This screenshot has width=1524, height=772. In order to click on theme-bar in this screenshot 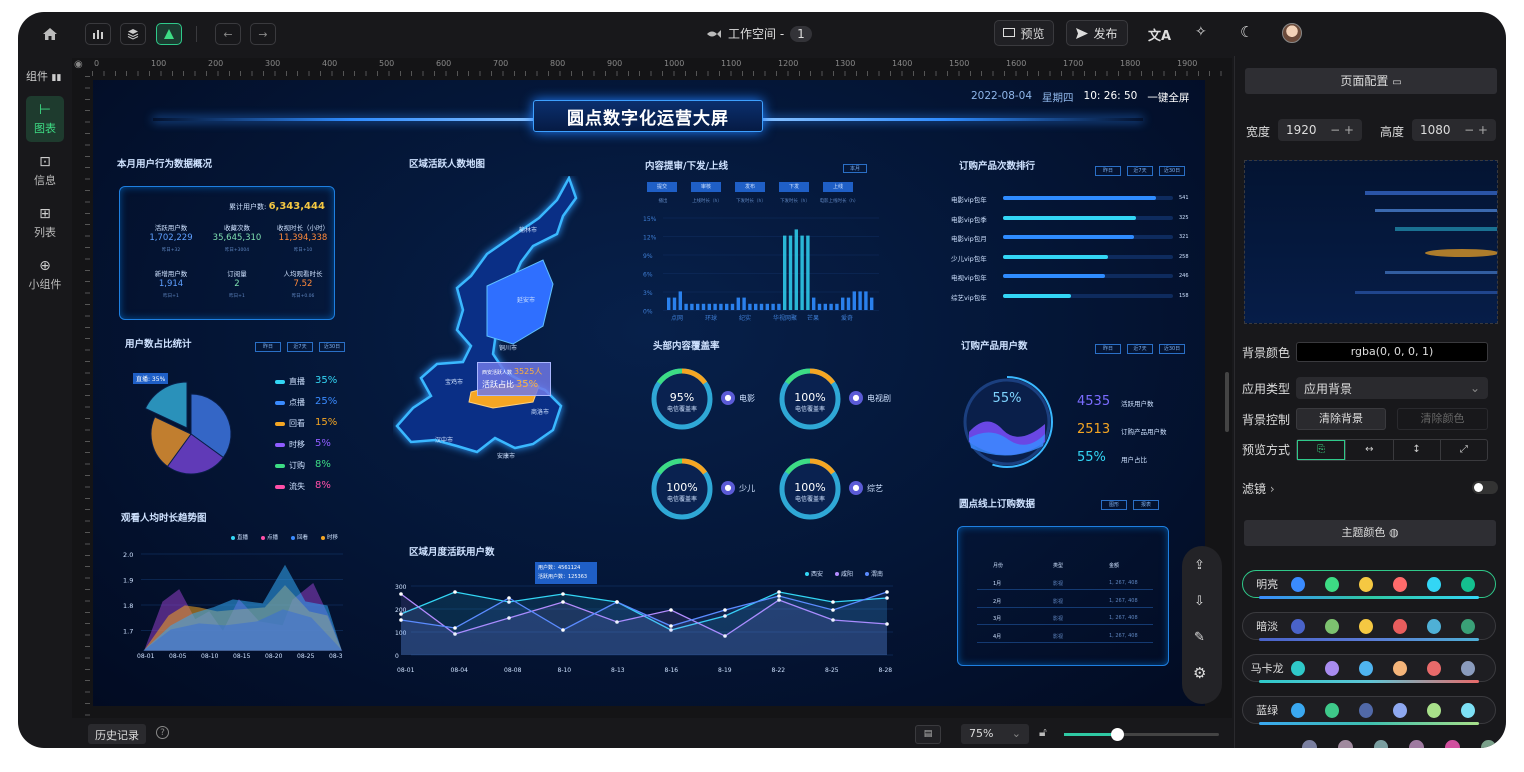, I will do `click(1369, 723)`.